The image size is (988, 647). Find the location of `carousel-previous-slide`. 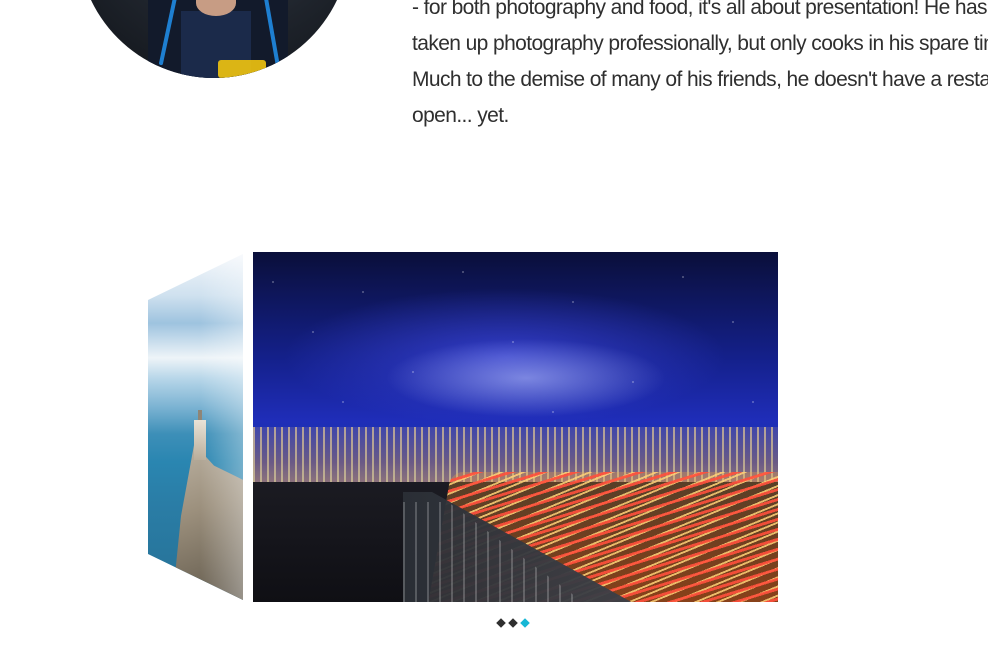

carousel-previous-slide is located at coordinates (195, 427).